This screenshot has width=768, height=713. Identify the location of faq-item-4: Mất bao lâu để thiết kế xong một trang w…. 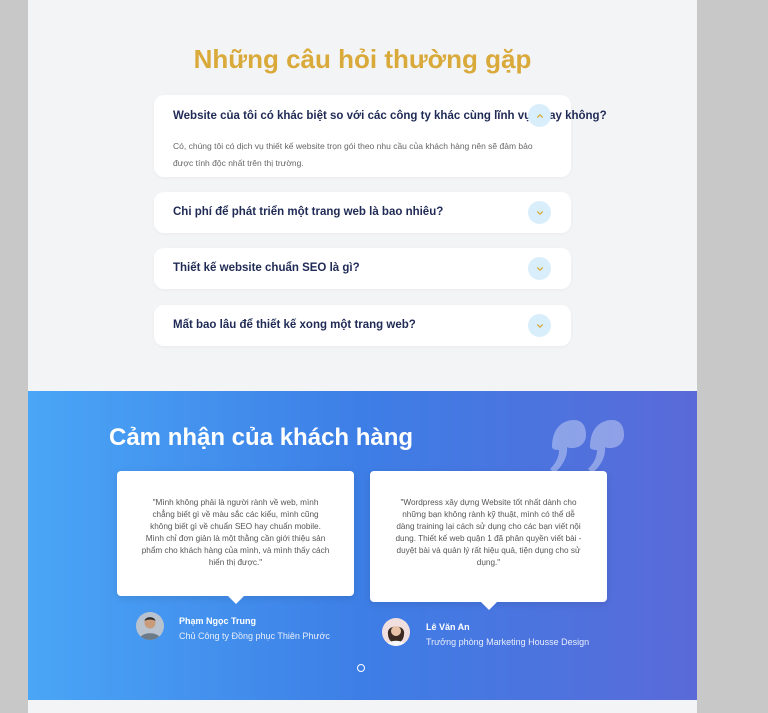
(362, 325).